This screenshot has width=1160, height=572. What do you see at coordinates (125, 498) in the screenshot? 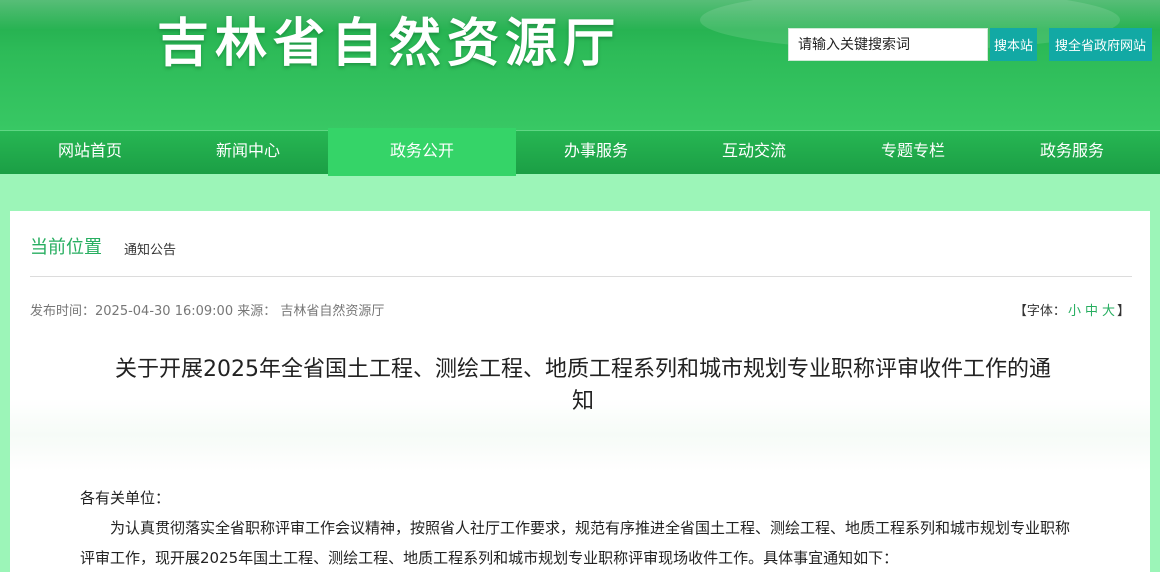
I see `article-greeting: 各有关单位：` at bounding box center [125, 498].